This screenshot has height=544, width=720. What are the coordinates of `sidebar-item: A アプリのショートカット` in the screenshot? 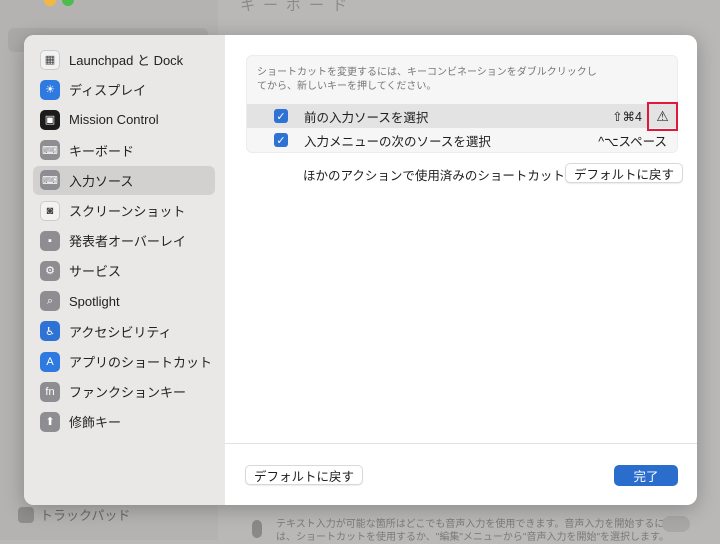 It's located at (124, 361).